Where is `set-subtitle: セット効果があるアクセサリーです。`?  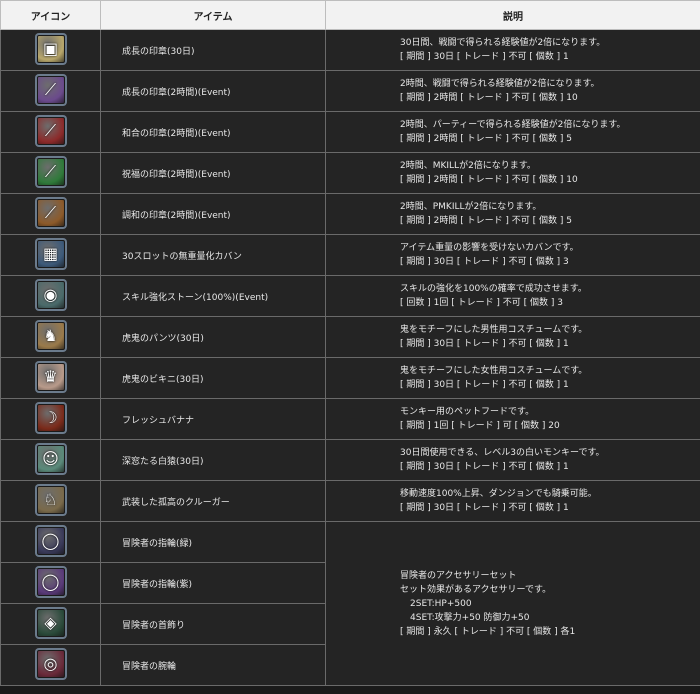
set-subtitle: セット効果があるアクセサリーです。 is located at coordinates (476, 589).